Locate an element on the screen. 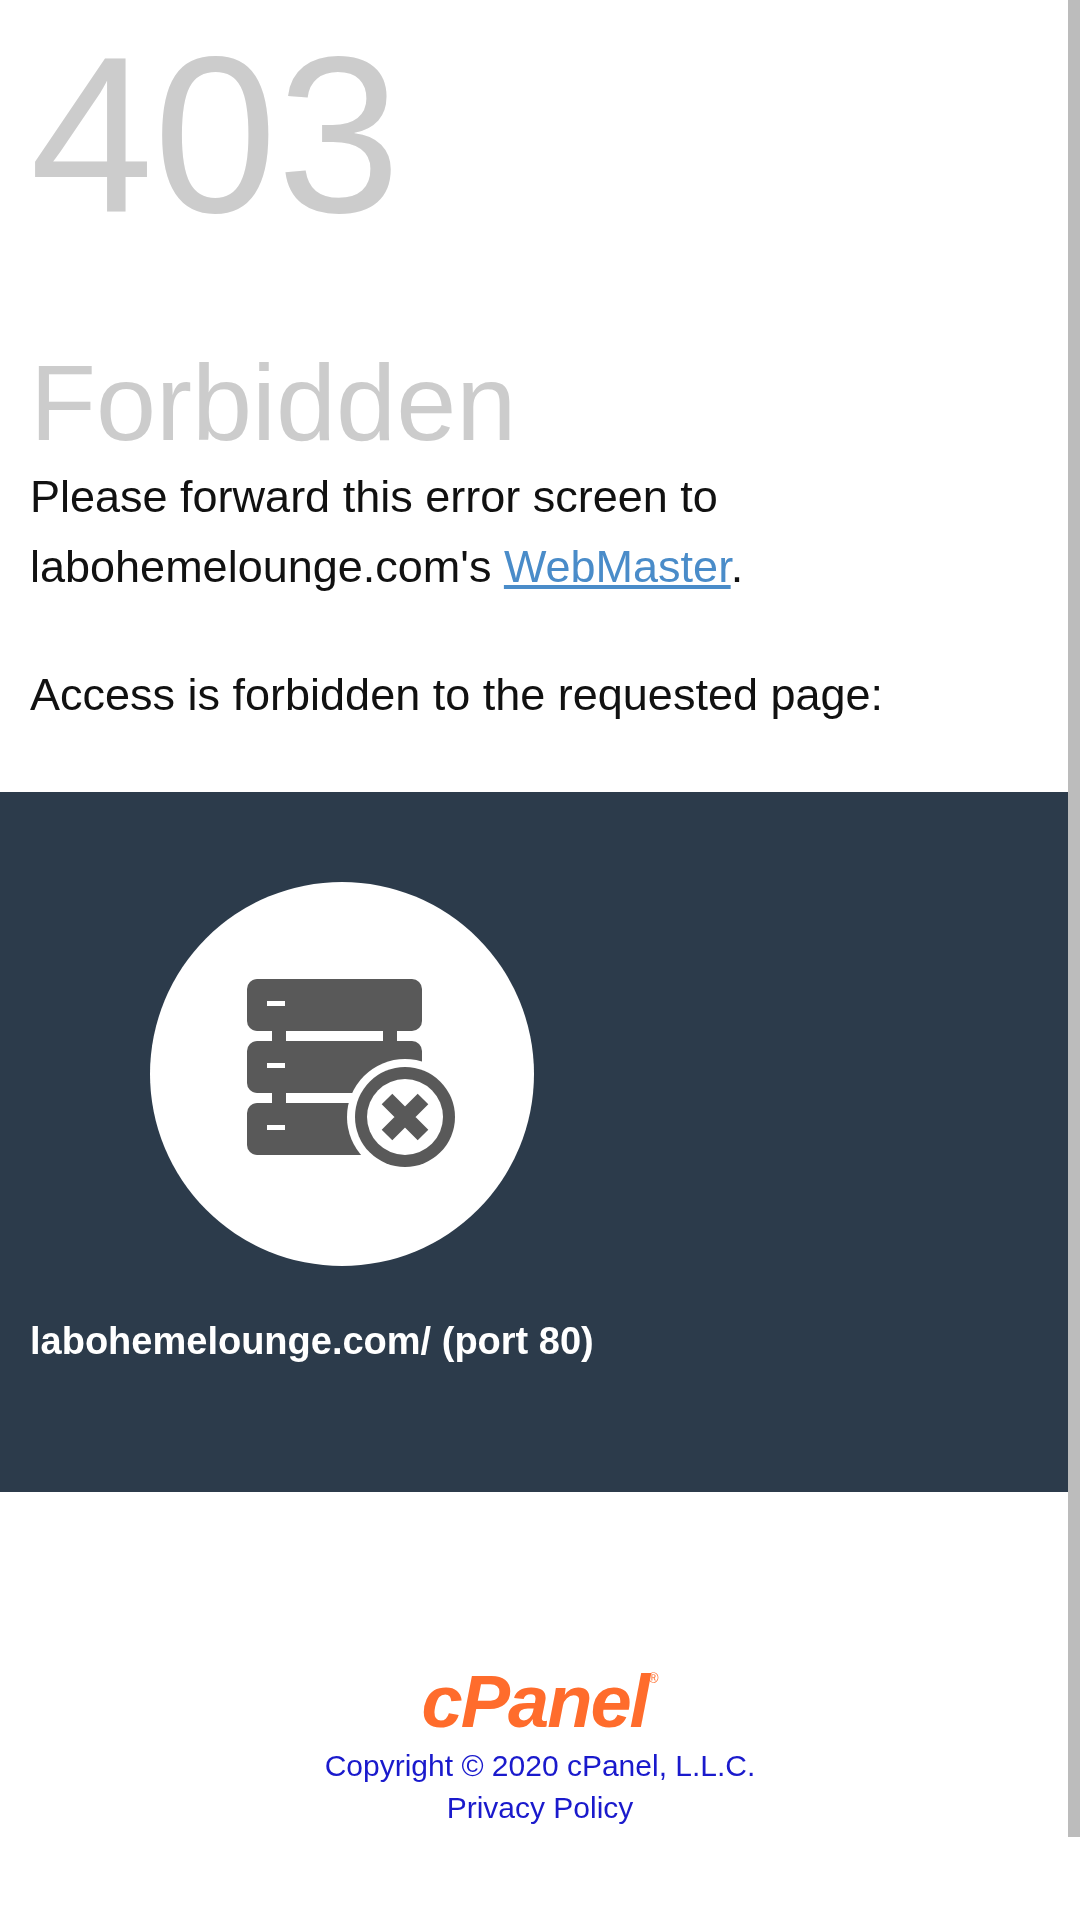 This screenshot has height=1920, width=1080. scrollbar is located at coordinates (1074, 918).